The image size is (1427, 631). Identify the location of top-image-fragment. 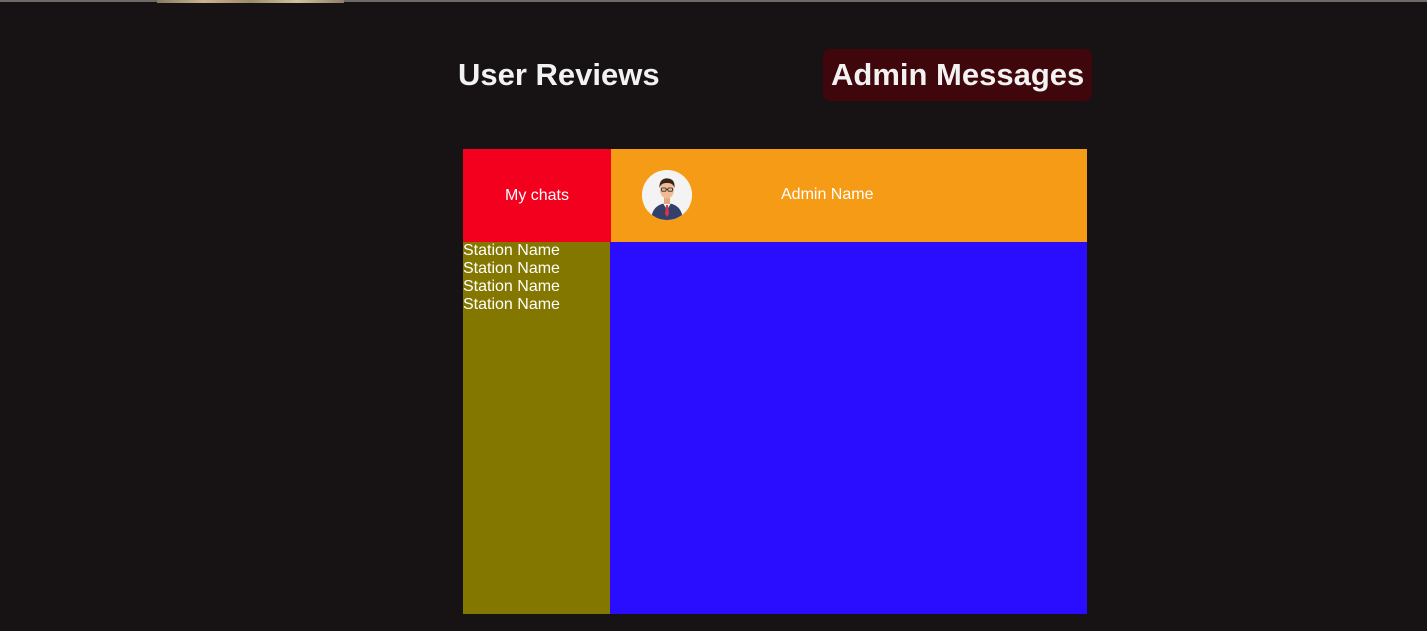
(250, 1).